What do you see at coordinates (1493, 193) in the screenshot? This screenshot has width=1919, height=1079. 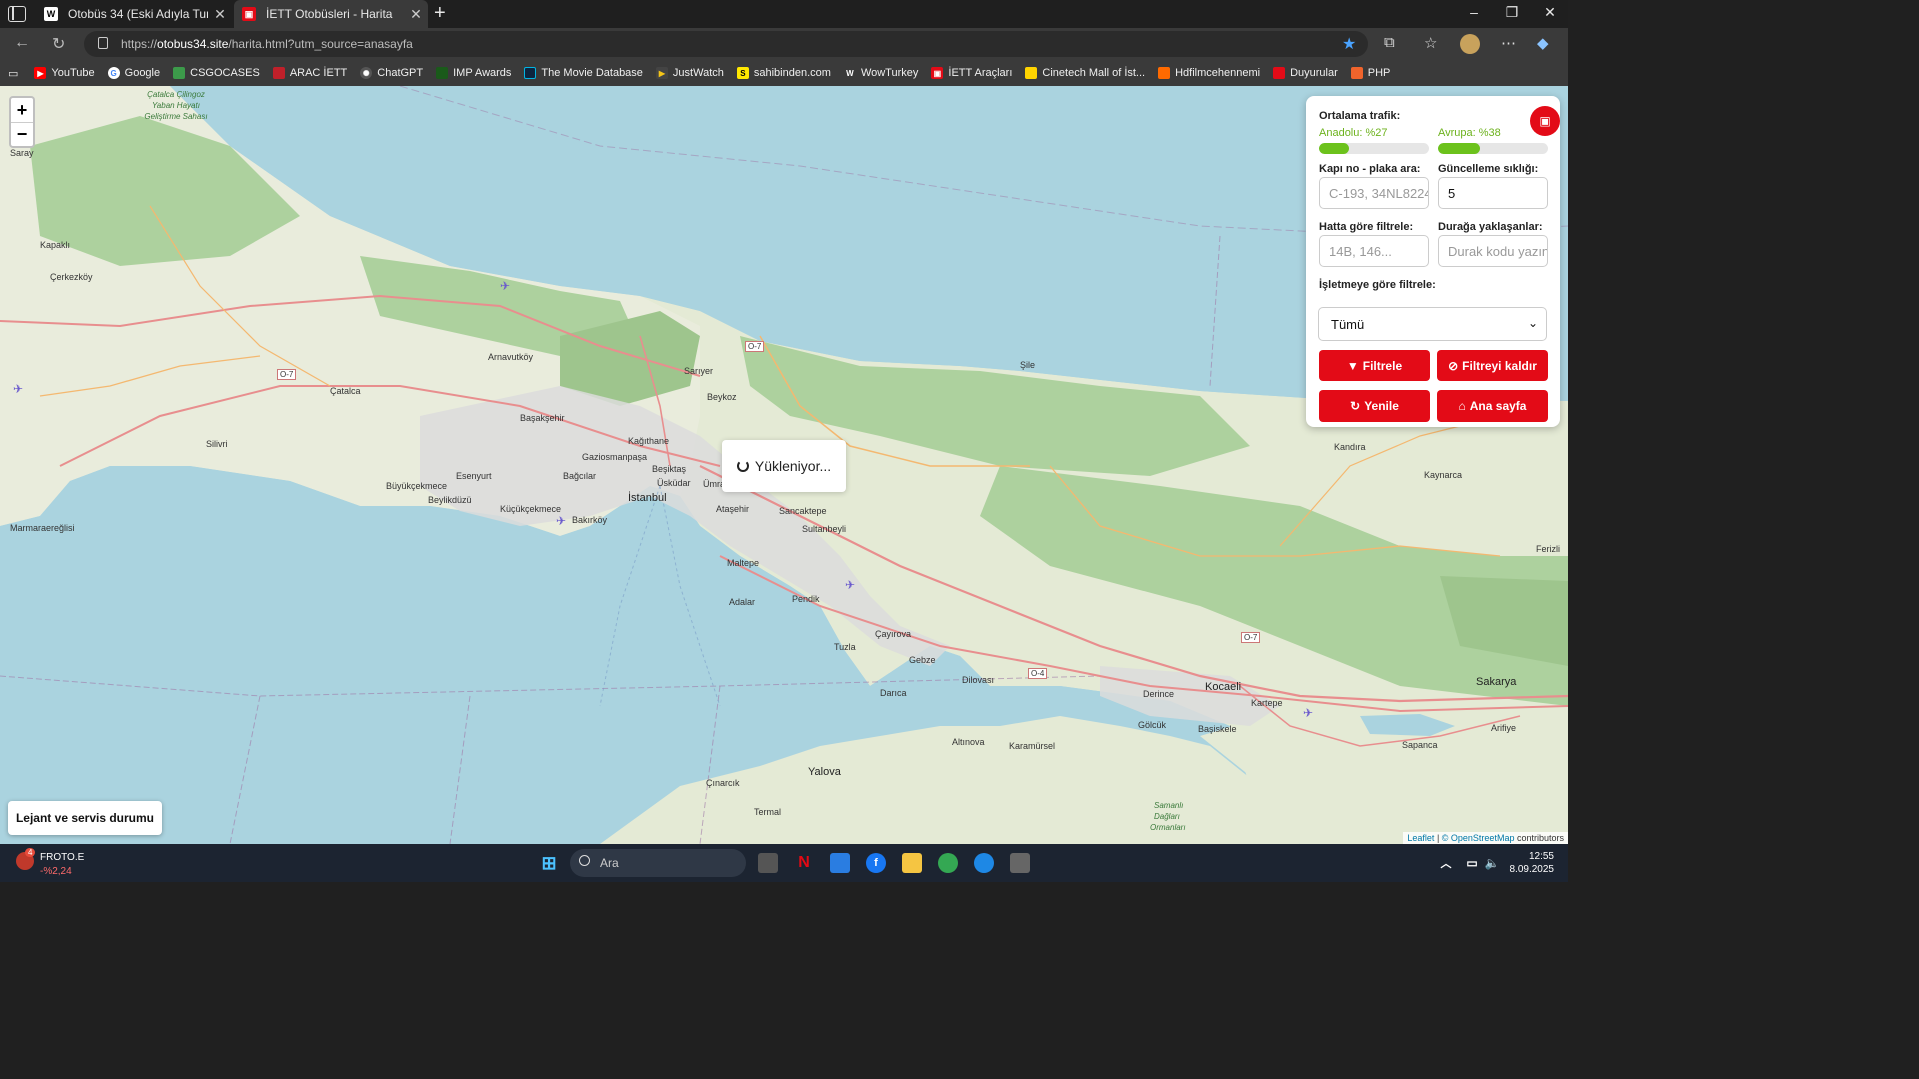 I see `update-frequency-input: 5` at bounding box center [1493, 193].